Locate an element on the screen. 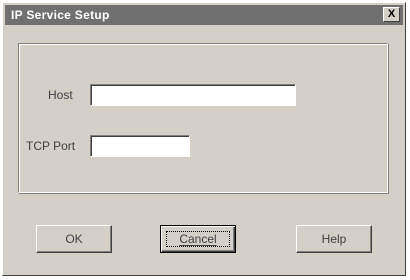 This screenshot has width=410, height=280. host-label: Host is located at coordinates (60, 95).